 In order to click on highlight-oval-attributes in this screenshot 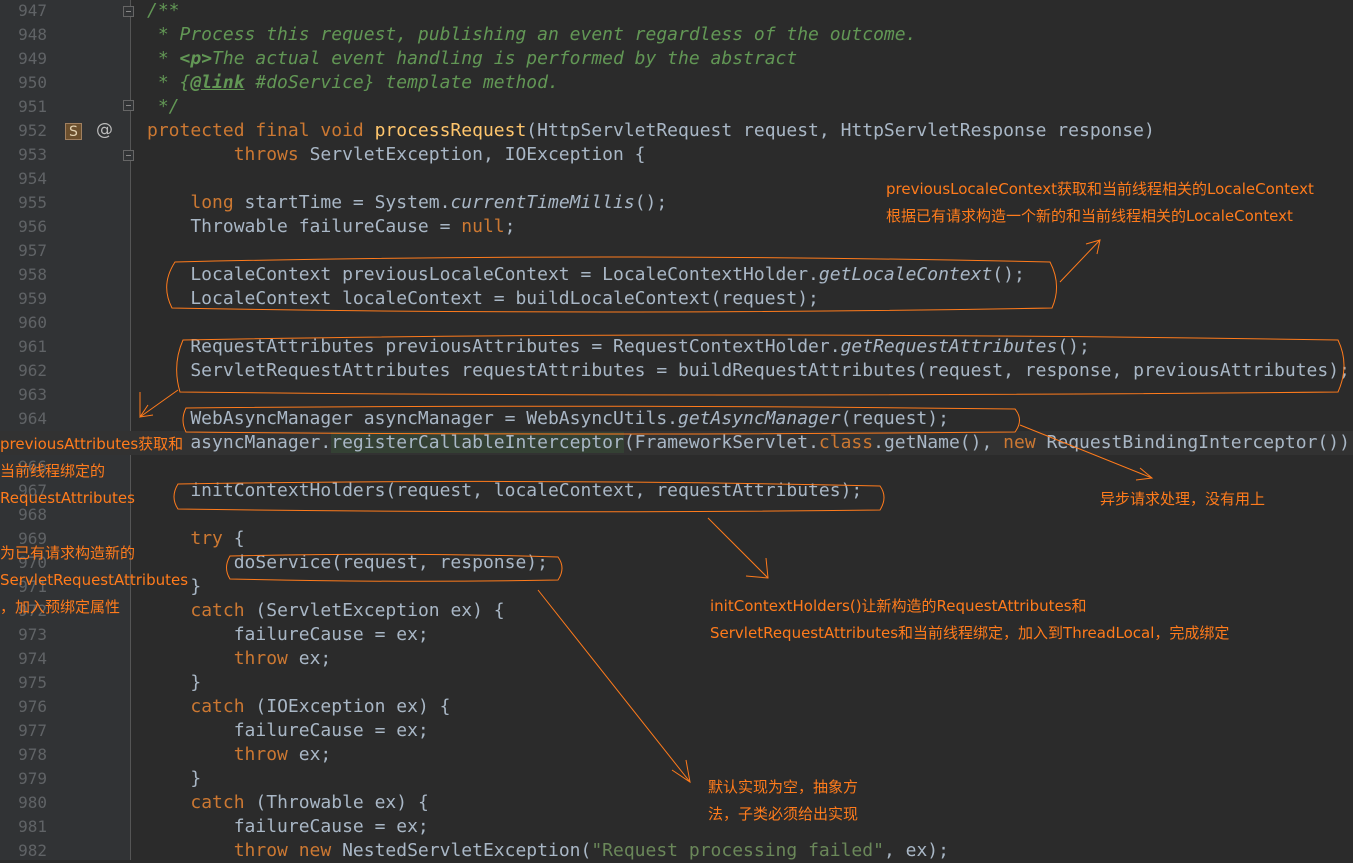, I will do `click(760, 365)`.